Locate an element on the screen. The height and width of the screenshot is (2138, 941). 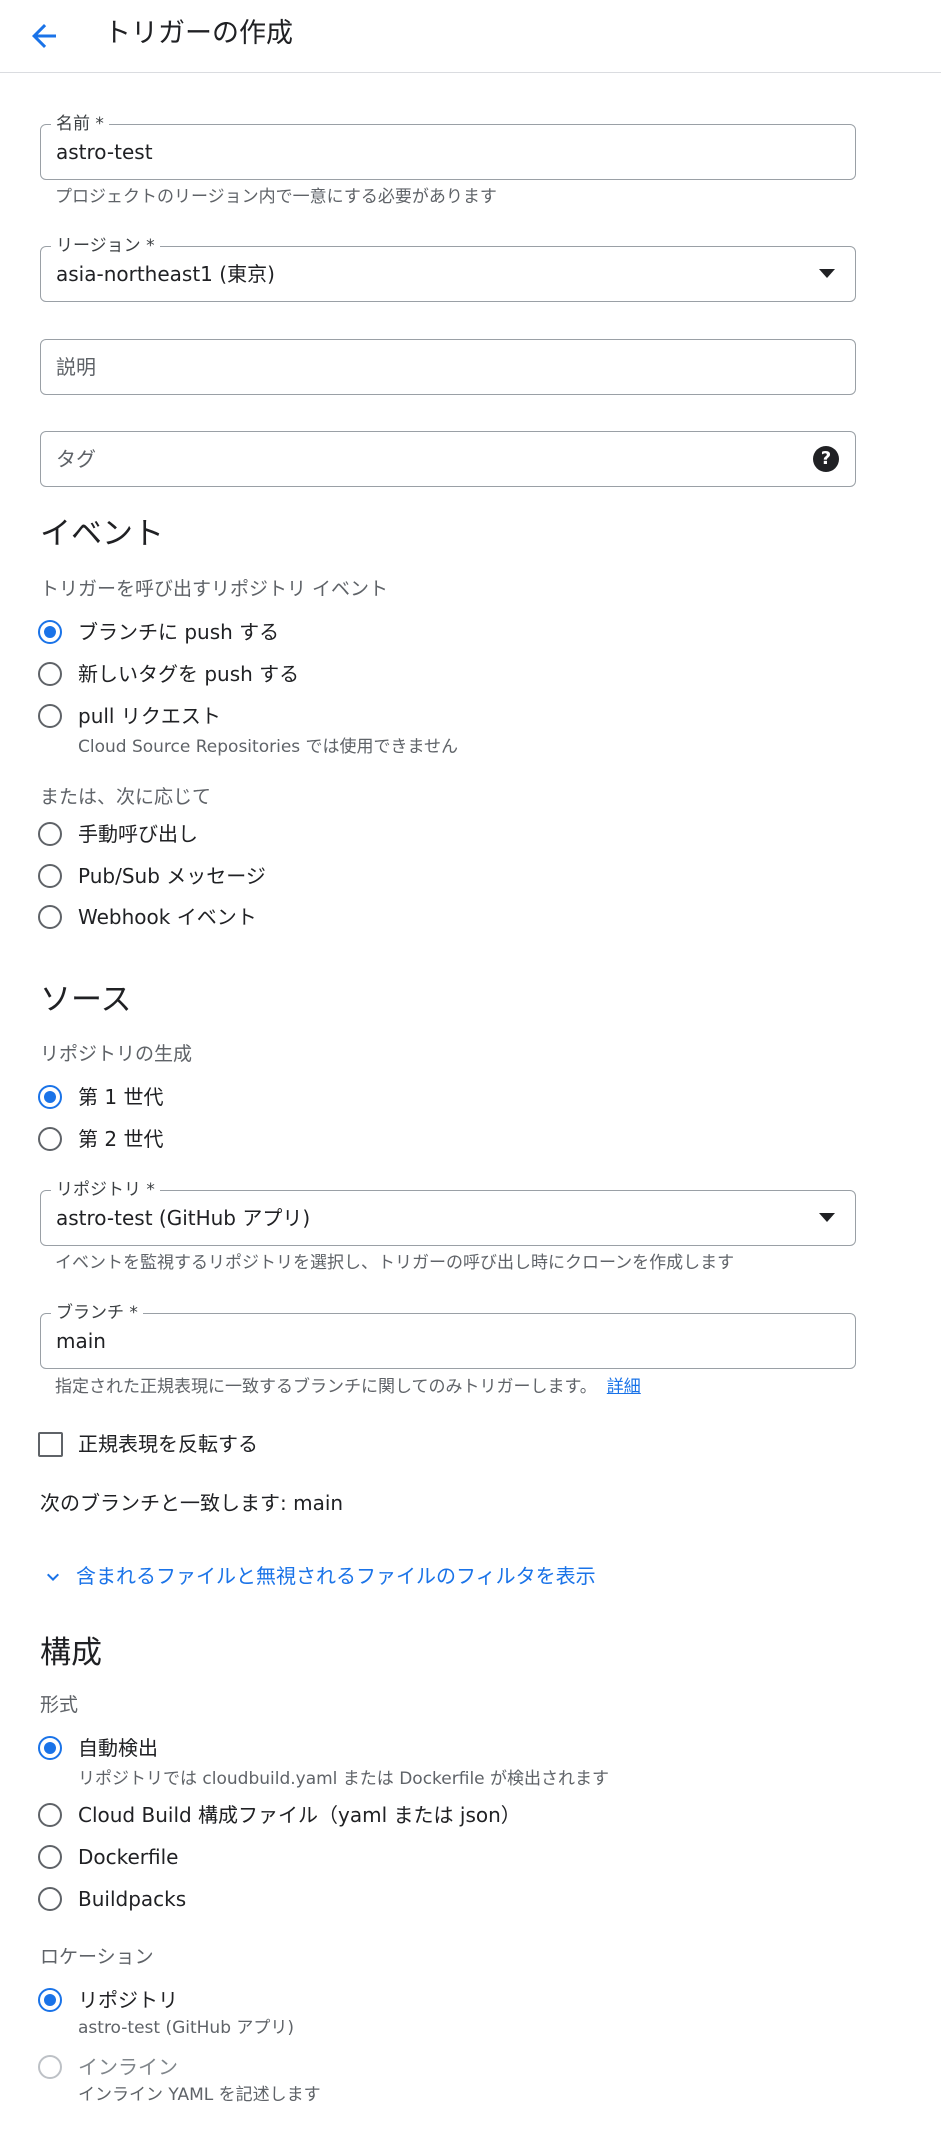
branch-match-text: 次のブランチと一致します: main is located at coordinates (192, 1503).